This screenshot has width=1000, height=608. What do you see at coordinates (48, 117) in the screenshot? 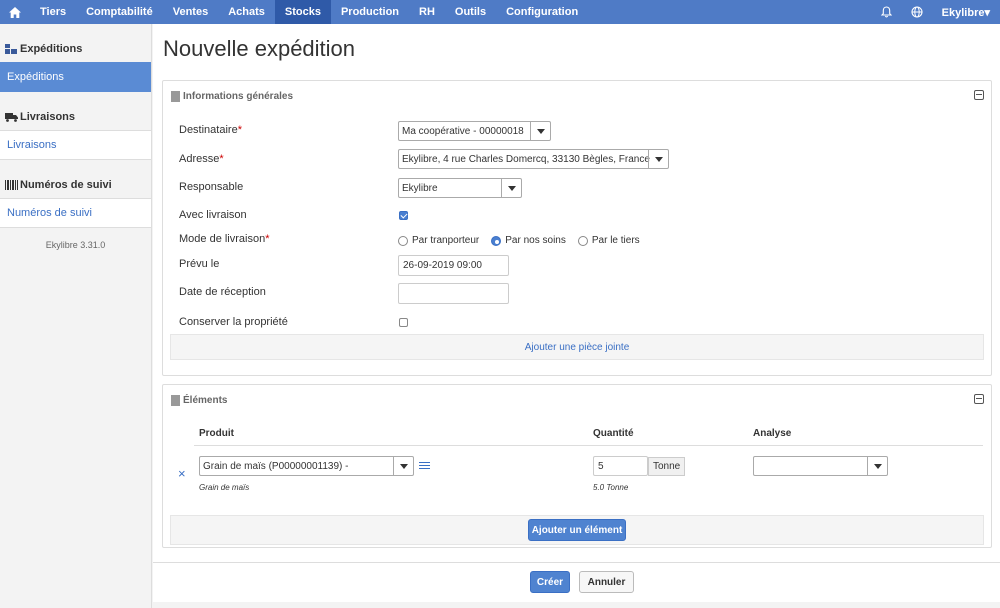
I see `sidebar-section-title: Livraisons` at bounding box center [48, 117].